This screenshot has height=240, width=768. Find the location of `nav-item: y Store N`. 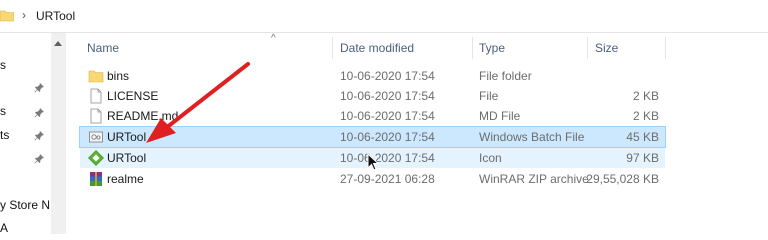

nav-item: y Store N is located at coordinates (25, 205).